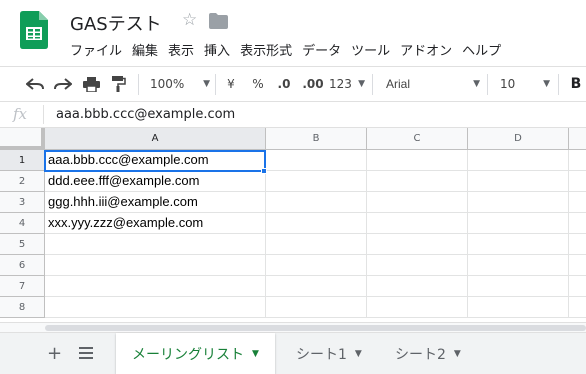  I want to click on menu-file: ファイル, so click(96, 49).